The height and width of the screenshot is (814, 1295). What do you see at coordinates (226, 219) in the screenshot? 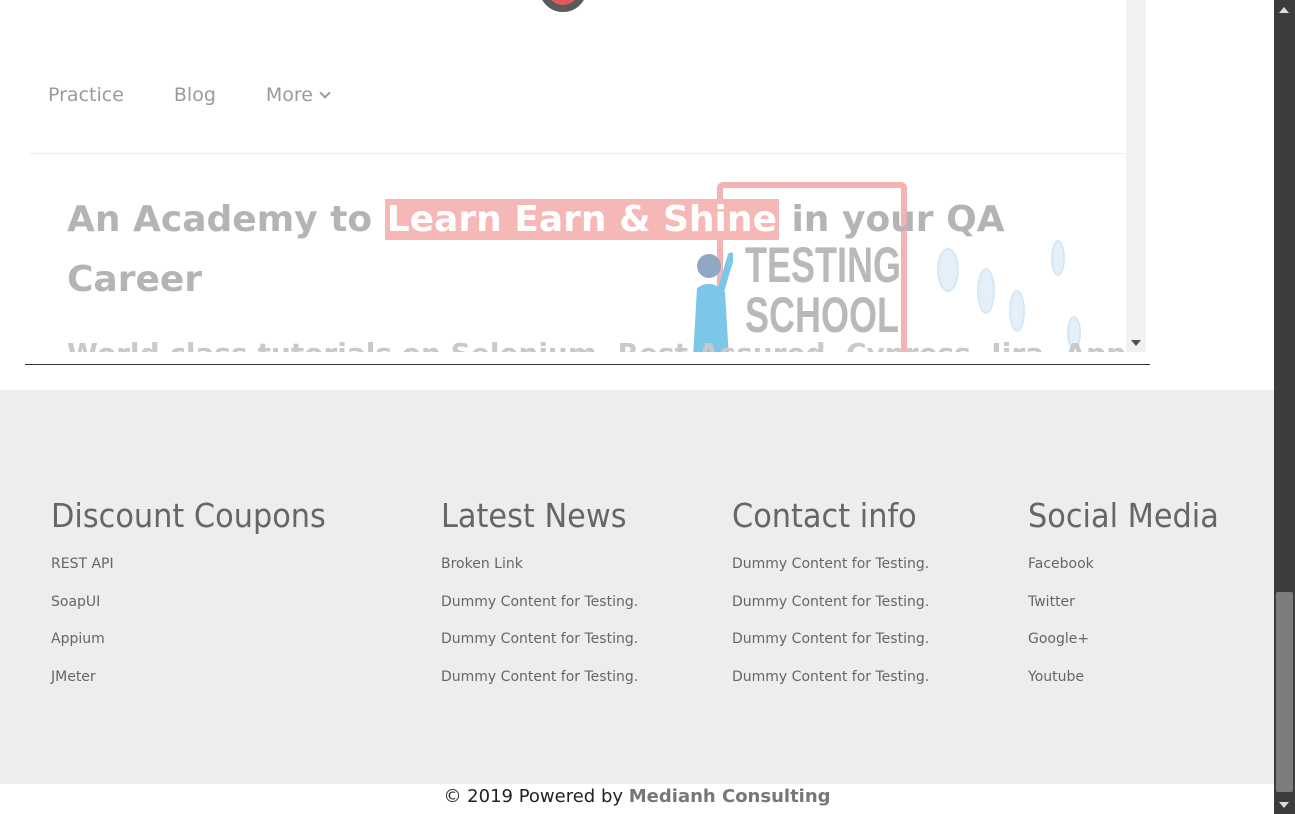
I see `hero-title-pre: An Academy to` at bounding box center [226, 219].